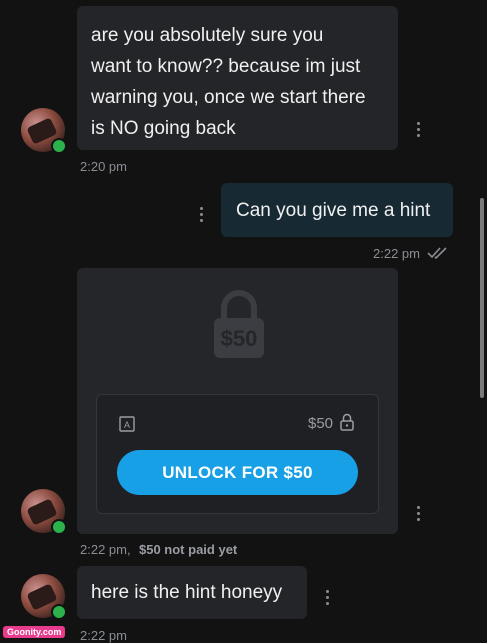  I want to click on locked-price-label: $50, so click(239, 338).